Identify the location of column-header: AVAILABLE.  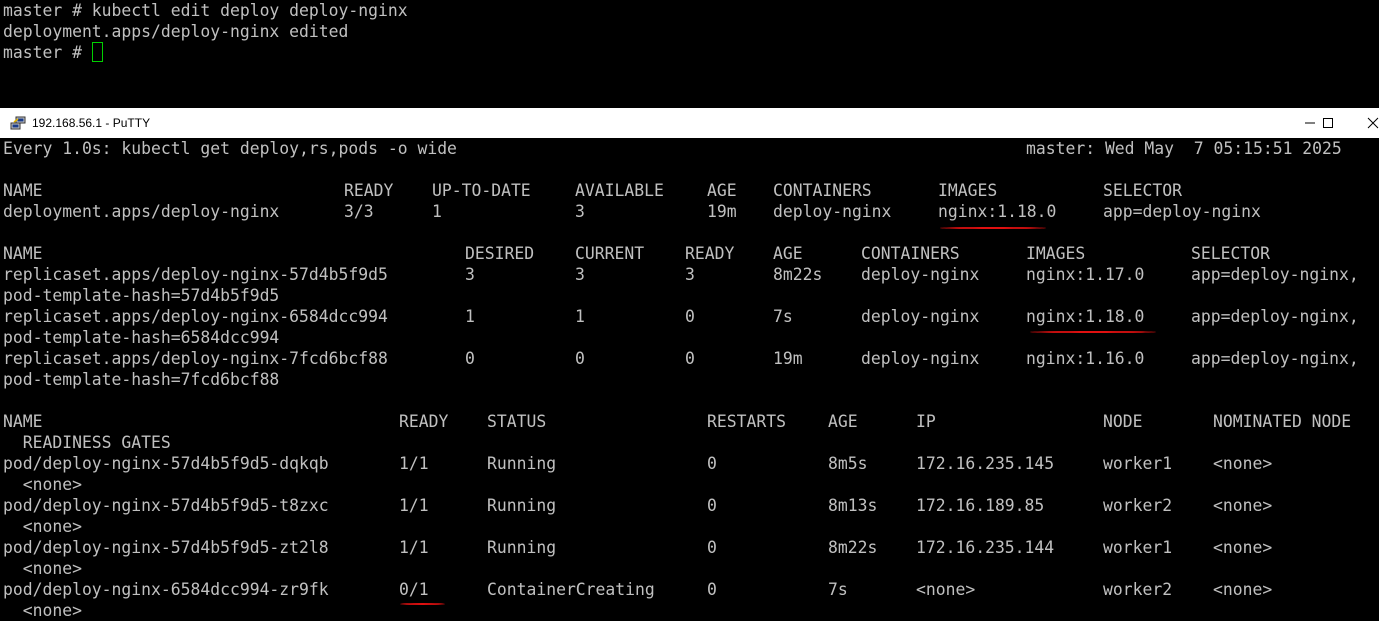
(619, 190).